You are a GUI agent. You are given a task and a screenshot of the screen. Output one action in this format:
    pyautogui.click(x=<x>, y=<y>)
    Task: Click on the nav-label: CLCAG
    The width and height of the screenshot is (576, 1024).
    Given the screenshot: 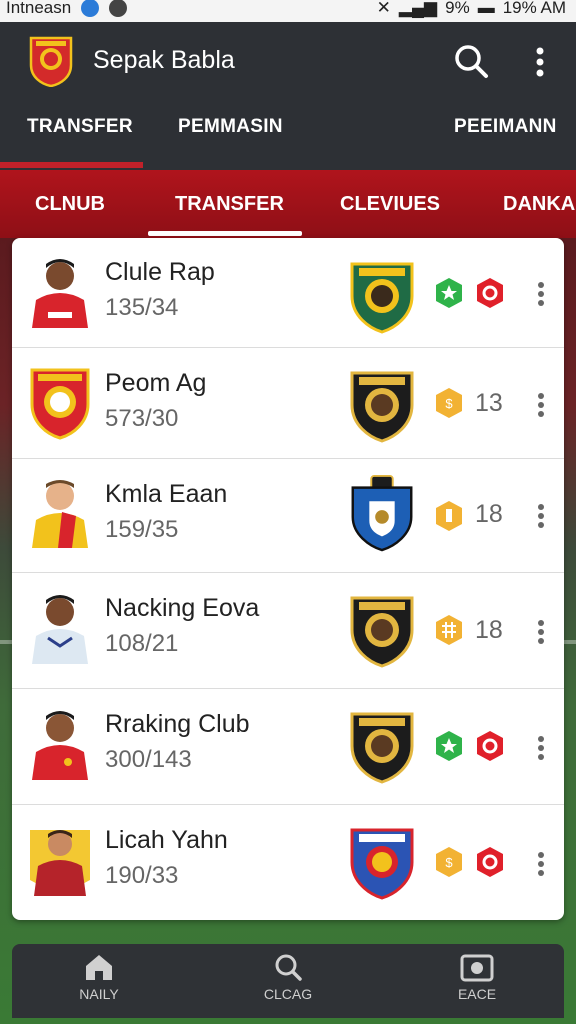 What is the action you would take?
    pyautogui.click(x=288, y=994)
    